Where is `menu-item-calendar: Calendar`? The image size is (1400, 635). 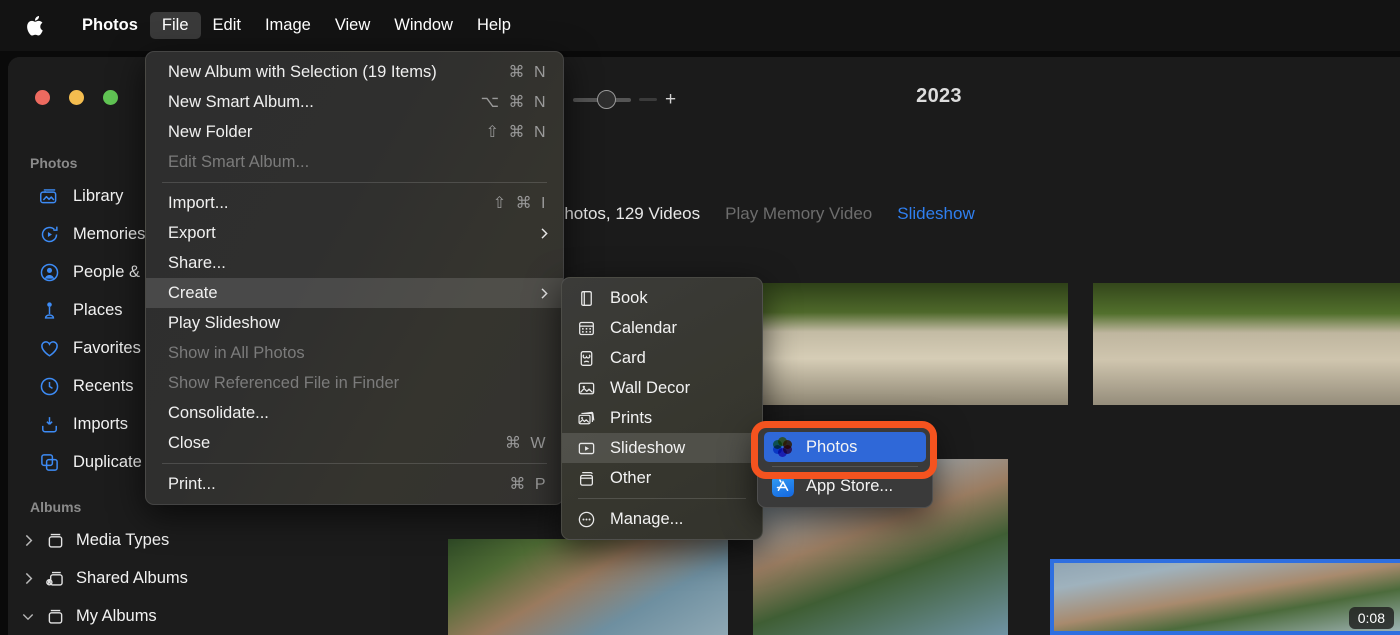
menu-item-calendar: Calendar is located at coordinates (662, 331).